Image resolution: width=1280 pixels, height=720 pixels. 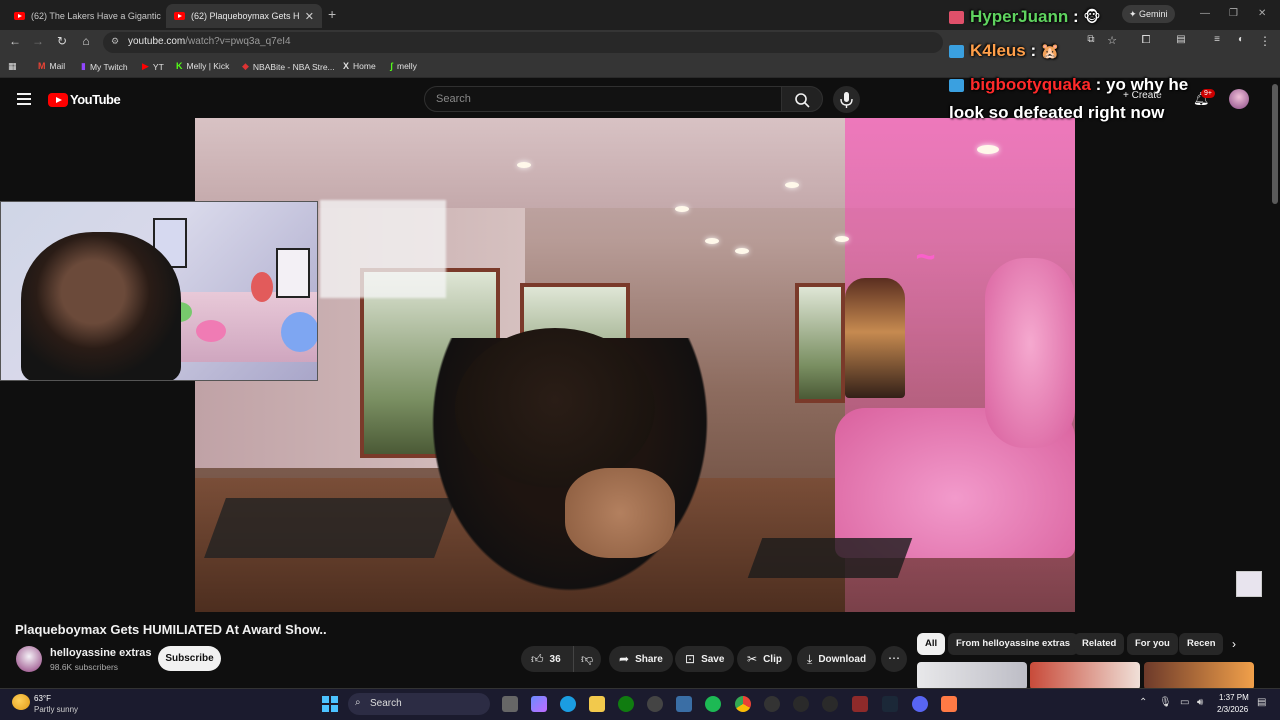 I want to click on apps-grid-icon: ▦, so click(x=14, y=66).